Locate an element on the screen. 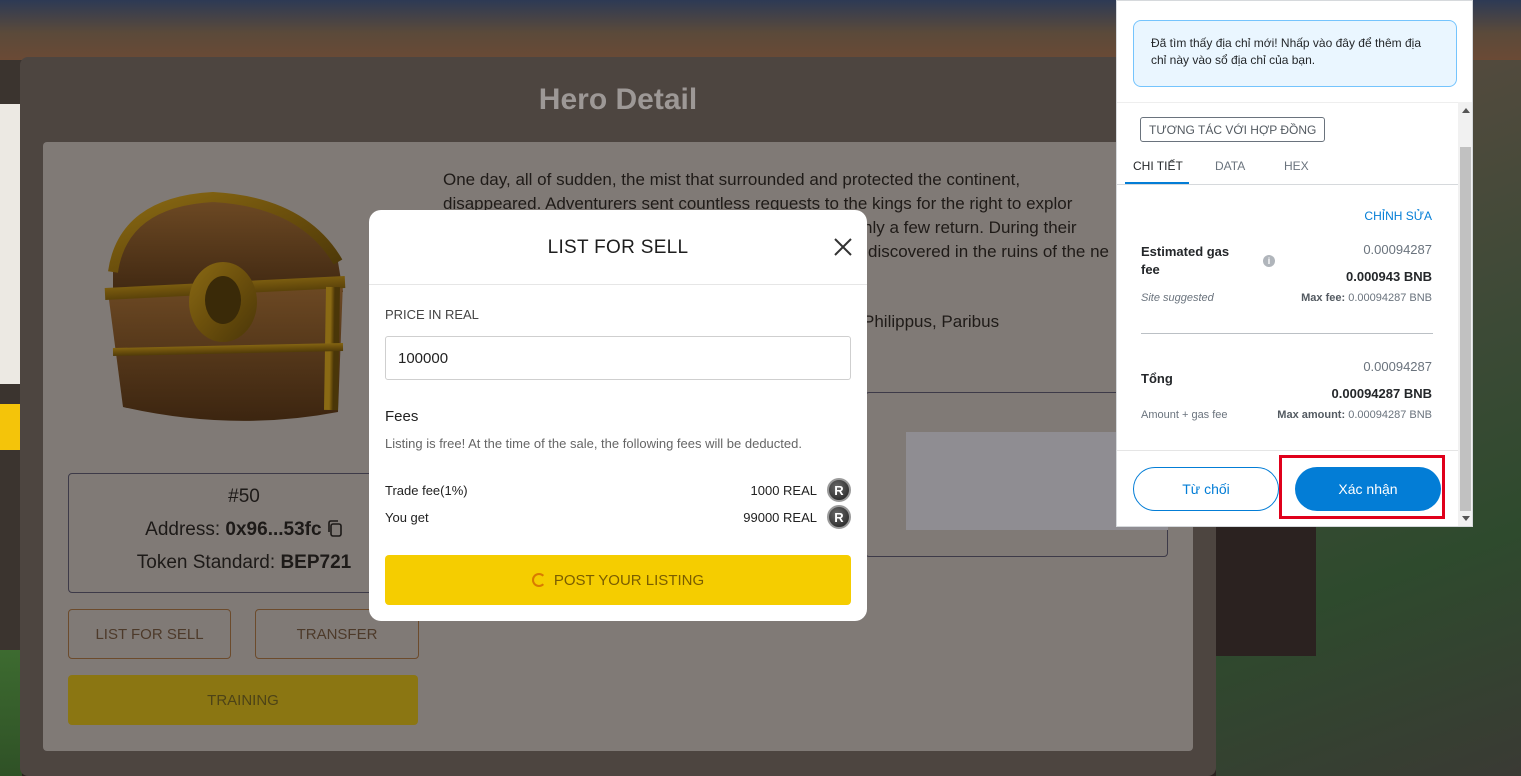 Image resolution: width=1521 pixels, height=776 pixels. copy-icon is located at coordinates (335, 529).